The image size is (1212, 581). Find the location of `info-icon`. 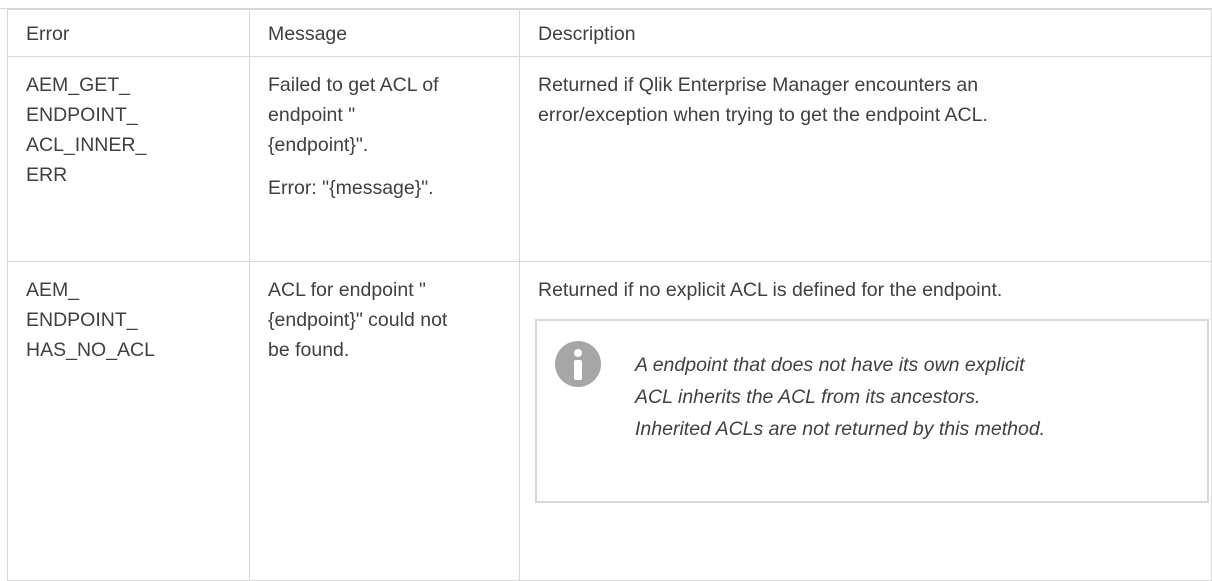

info-icon is located at coordinates (578, 364).